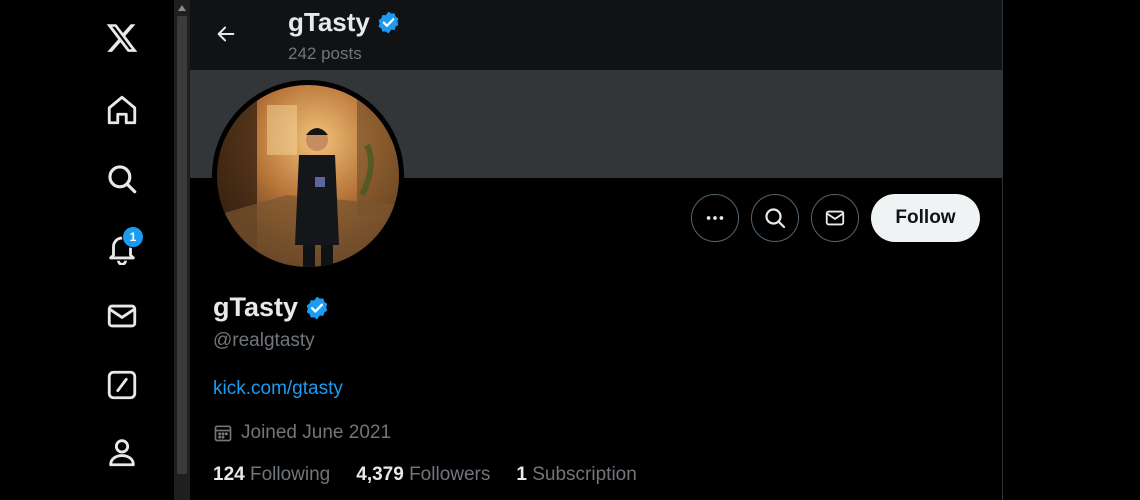 This screenshot has width=1140, height=500. I want to click on profile-website-link: kick.com/gtasty, so click(278, 389).